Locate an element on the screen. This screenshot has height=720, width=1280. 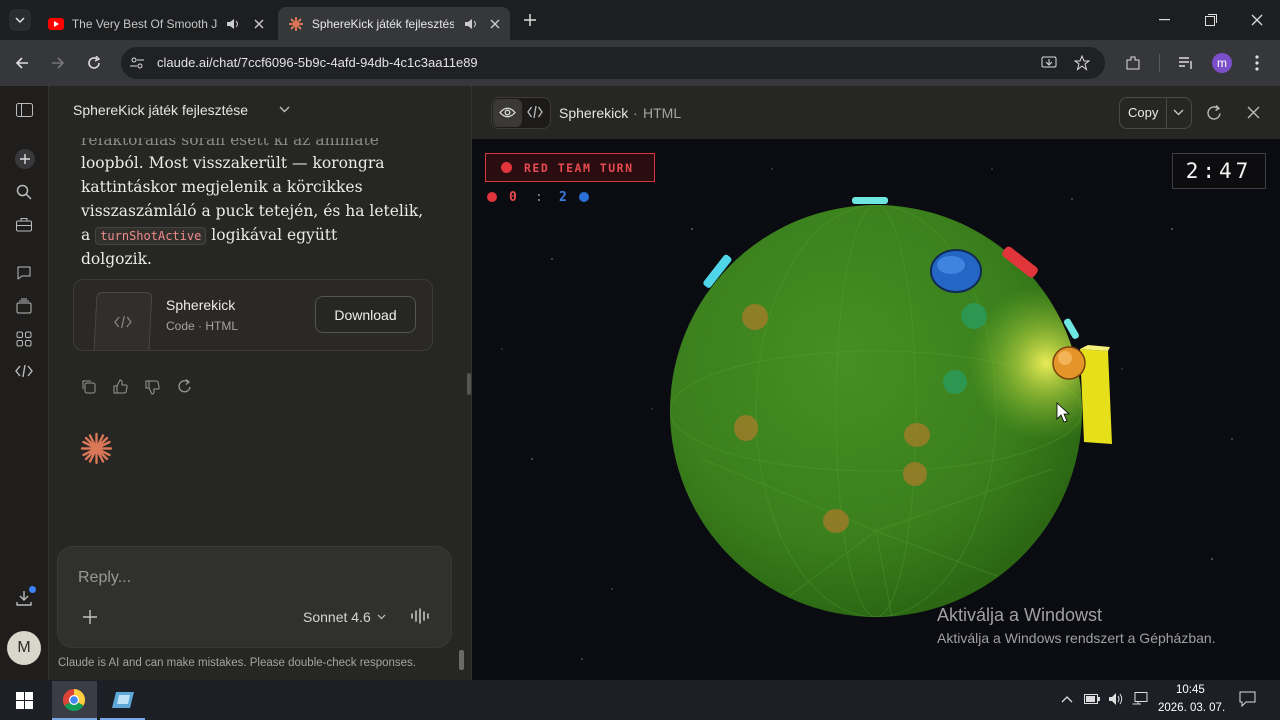
eye-icon is located at coordinates (507, 112).